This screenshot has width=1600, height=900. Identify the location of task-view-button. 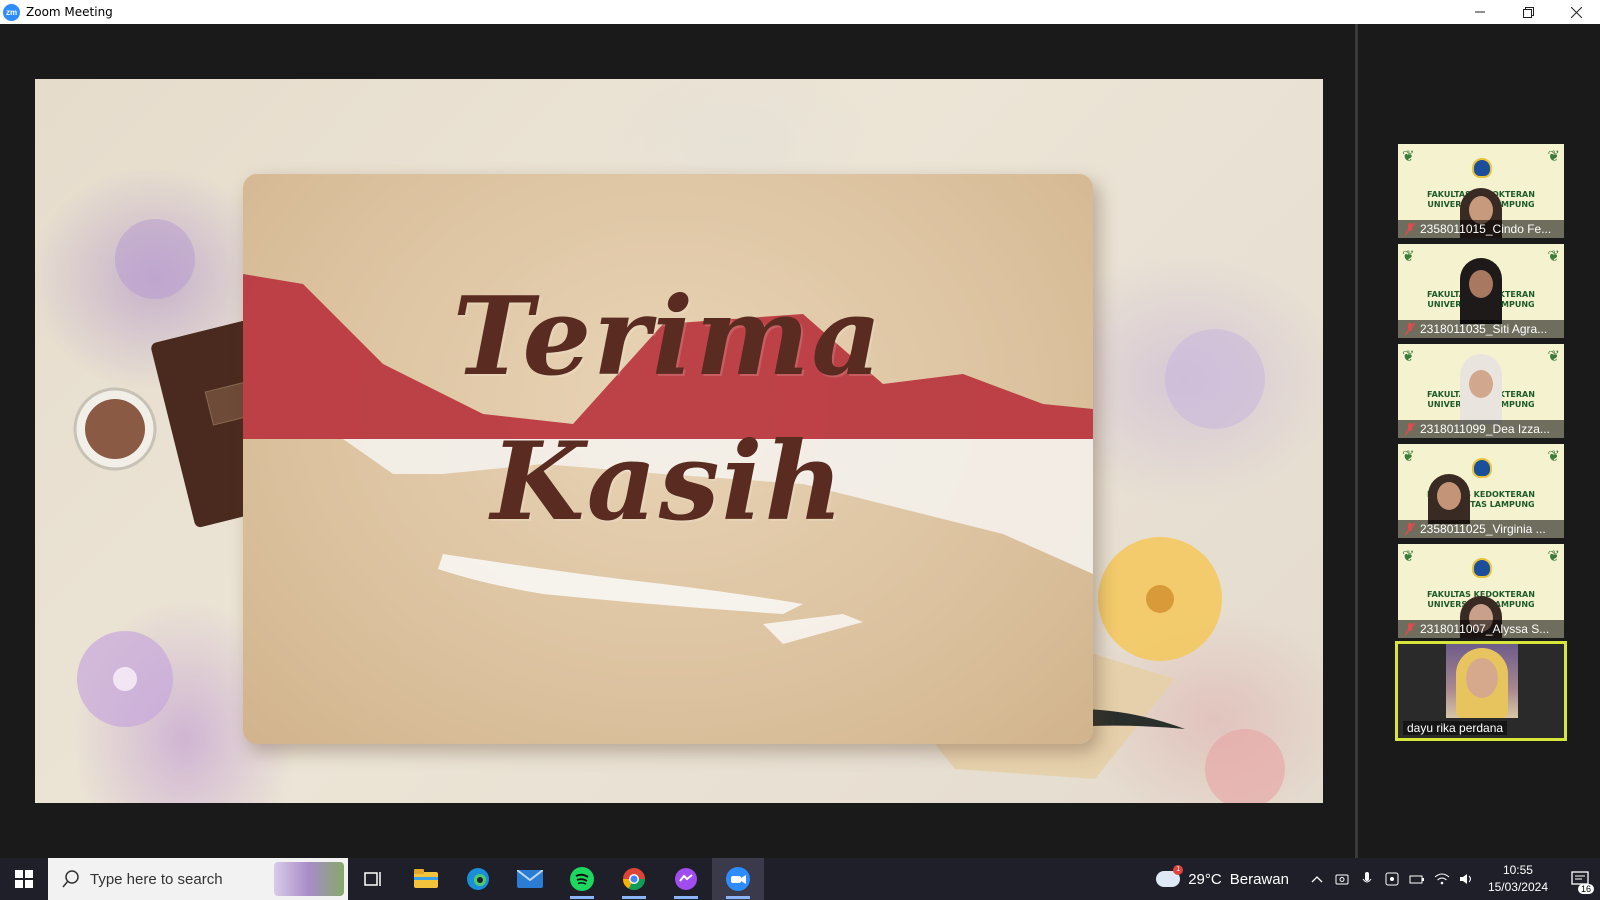
(374, 879).